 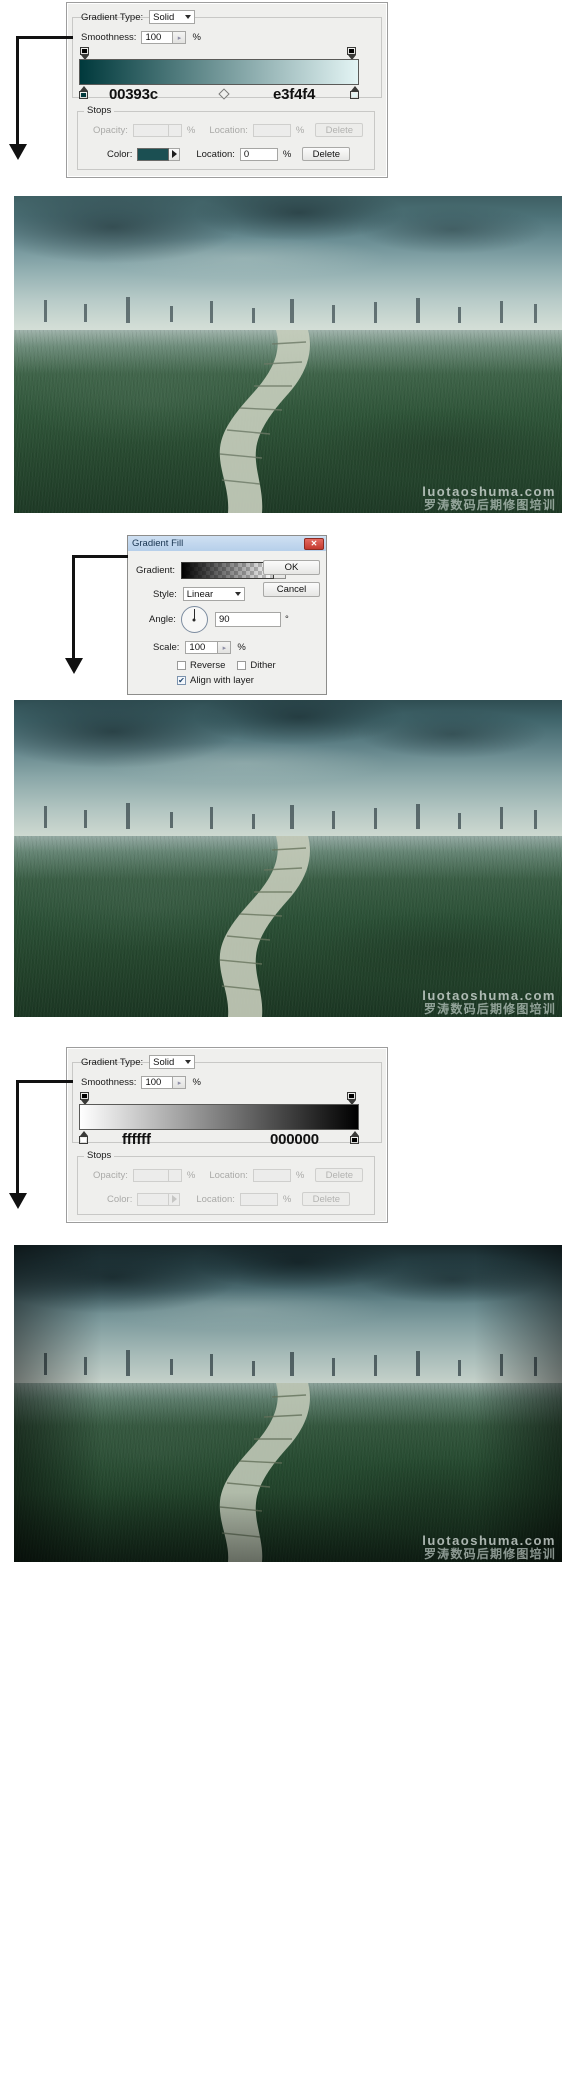 I want to click on angle-dial, so click(x=194, y=619).